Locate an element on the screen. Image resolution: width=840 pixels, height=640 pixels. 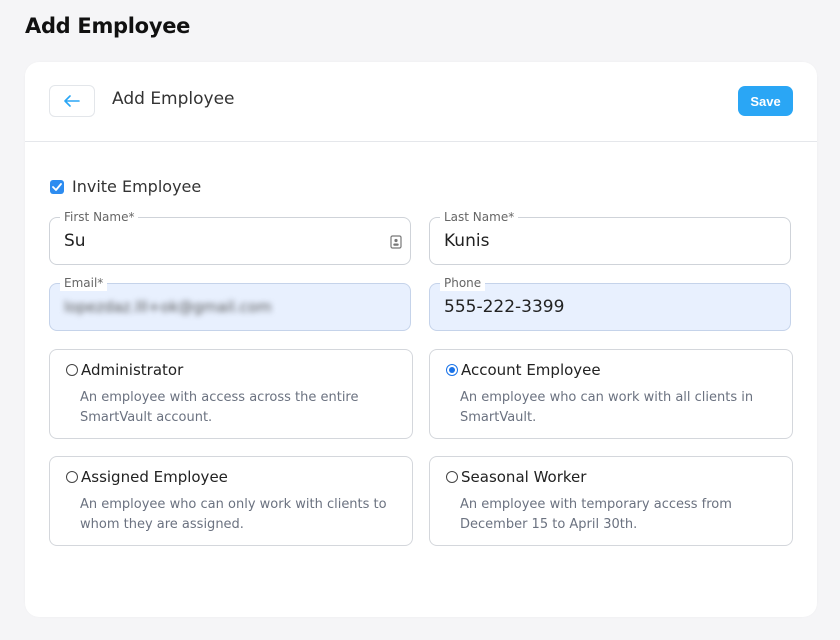
last-name-label: Last Name* is located at coordinates (479, 217).